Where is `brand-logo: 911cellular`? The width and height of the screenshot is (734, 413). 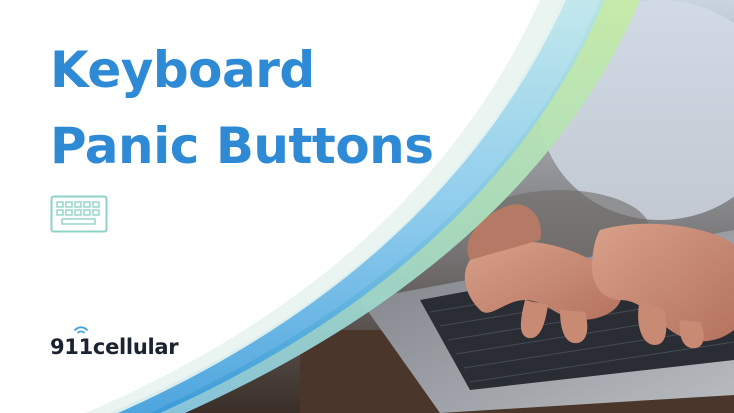
brand-logo: 911cellular is located at coordinates (114, 343).